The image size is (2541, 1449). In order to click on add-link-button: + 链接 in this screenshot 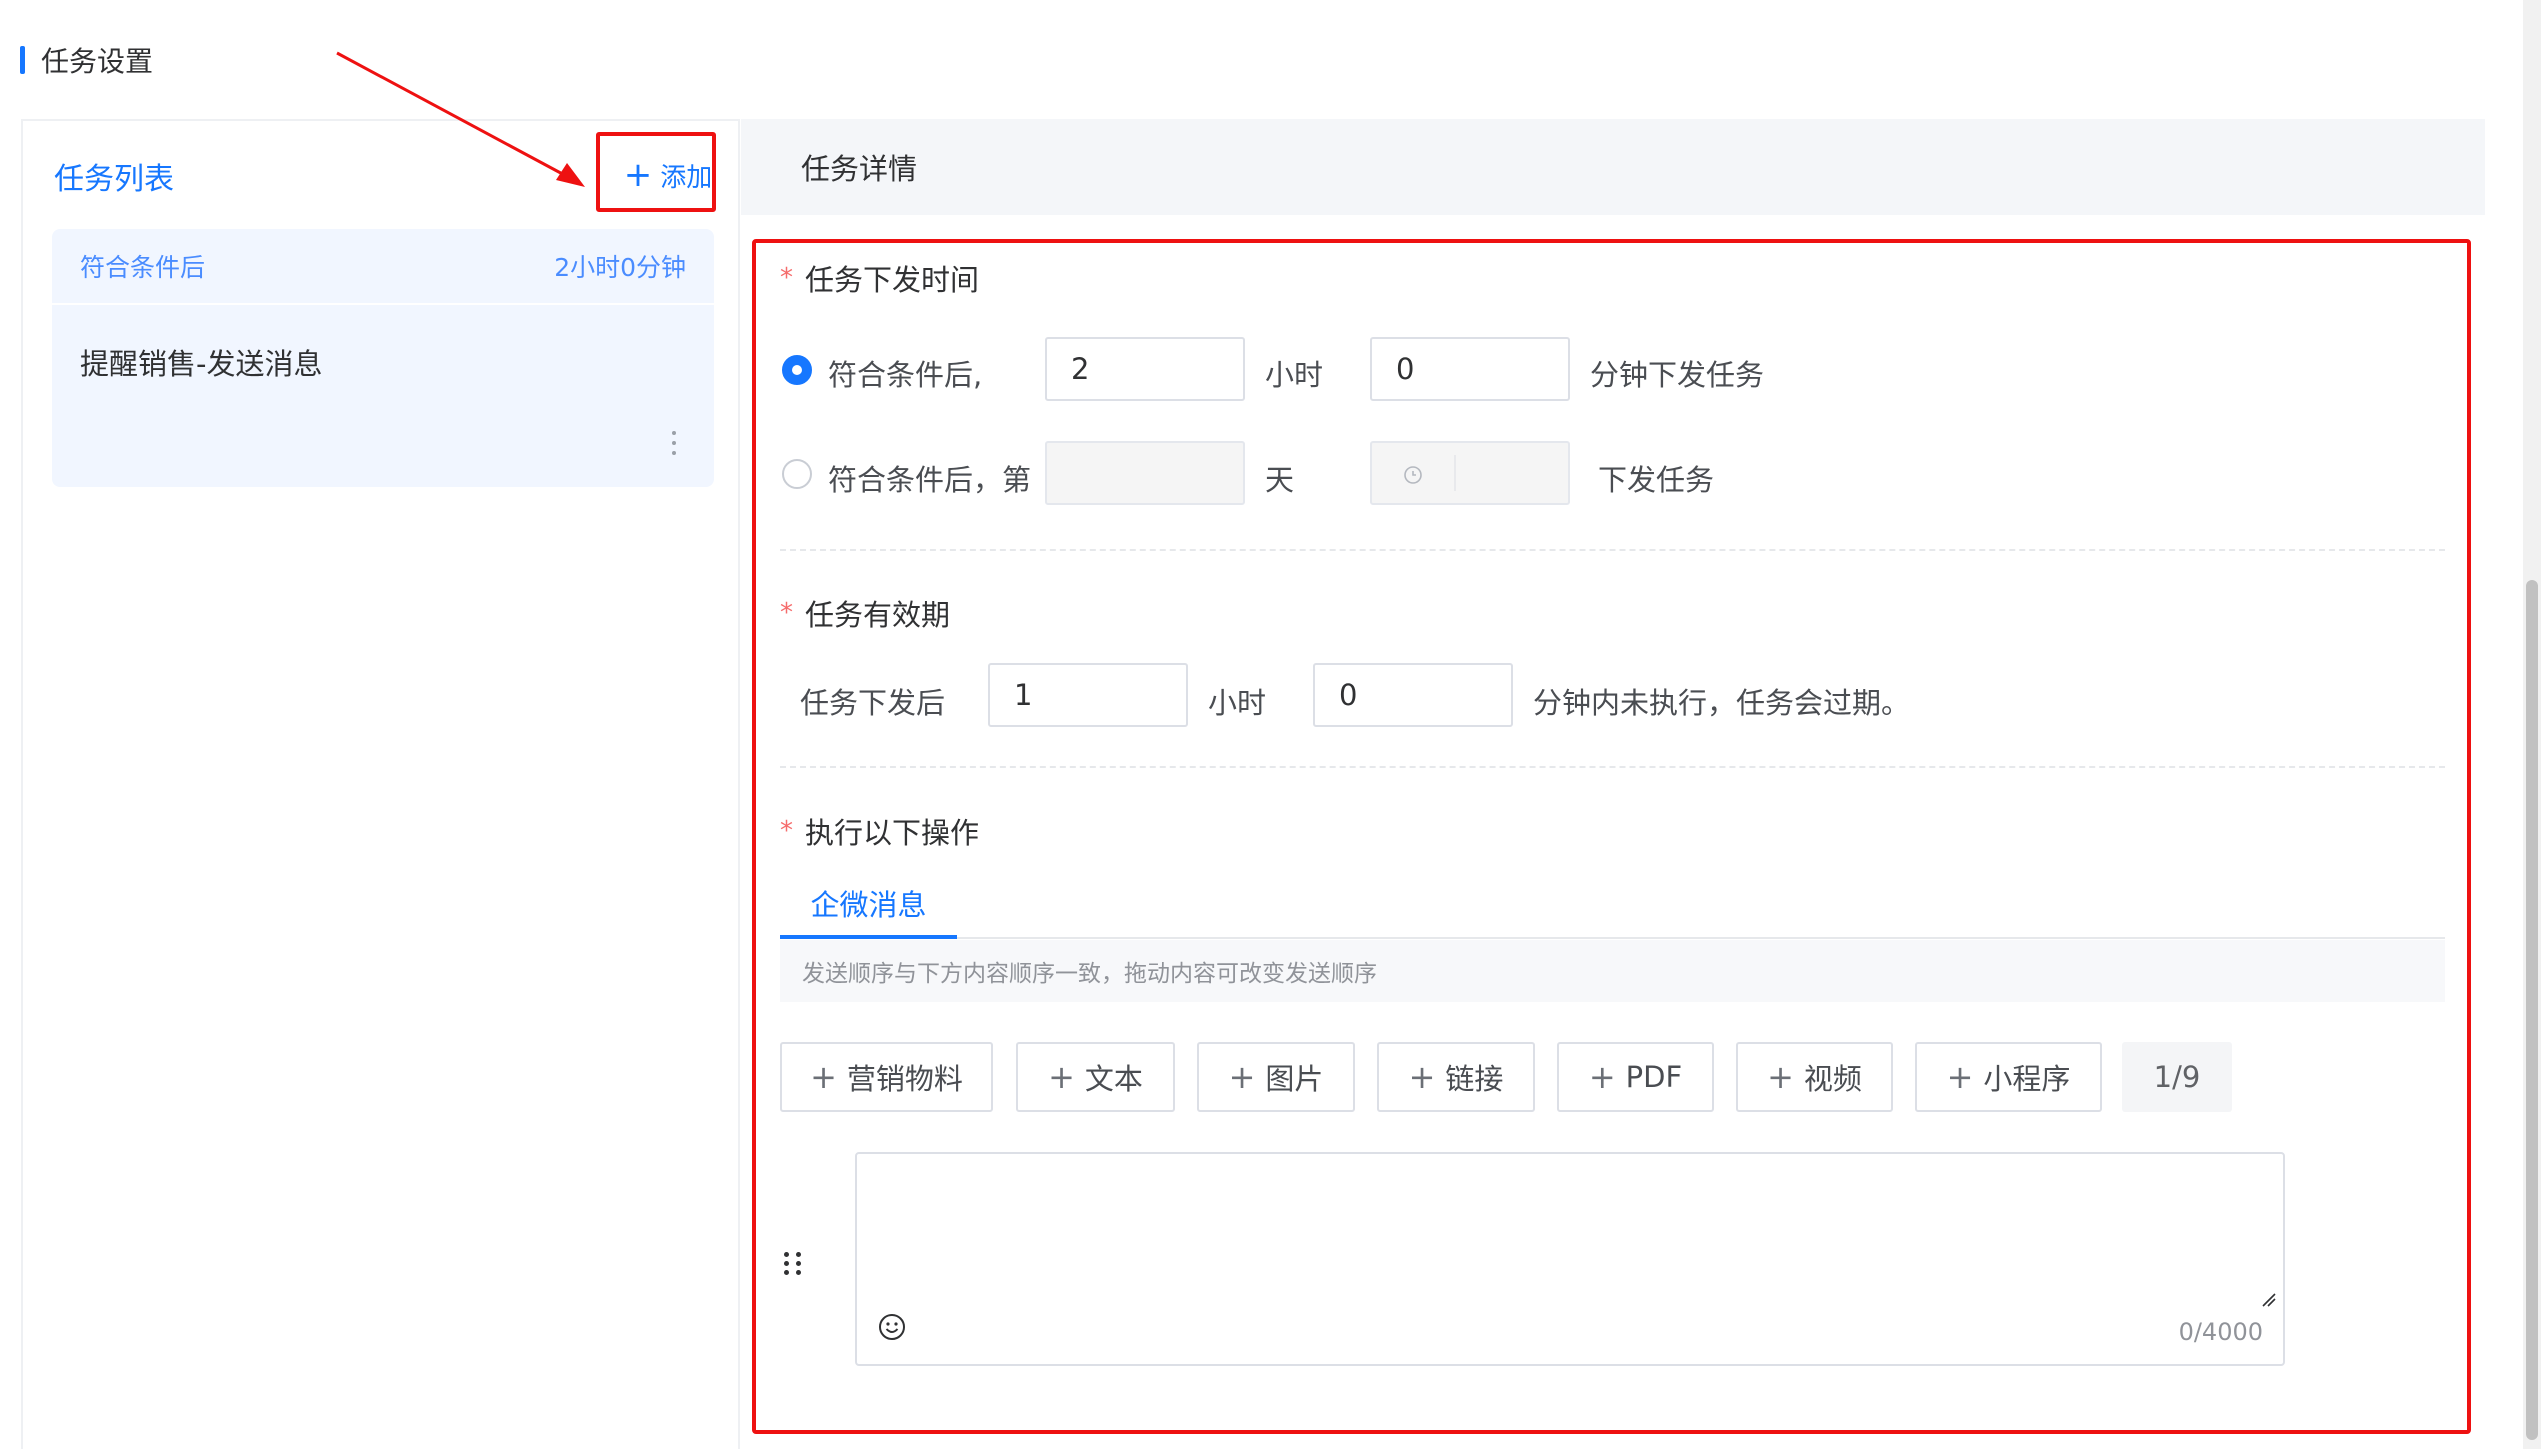, I will do `click(1456, 1077)`.